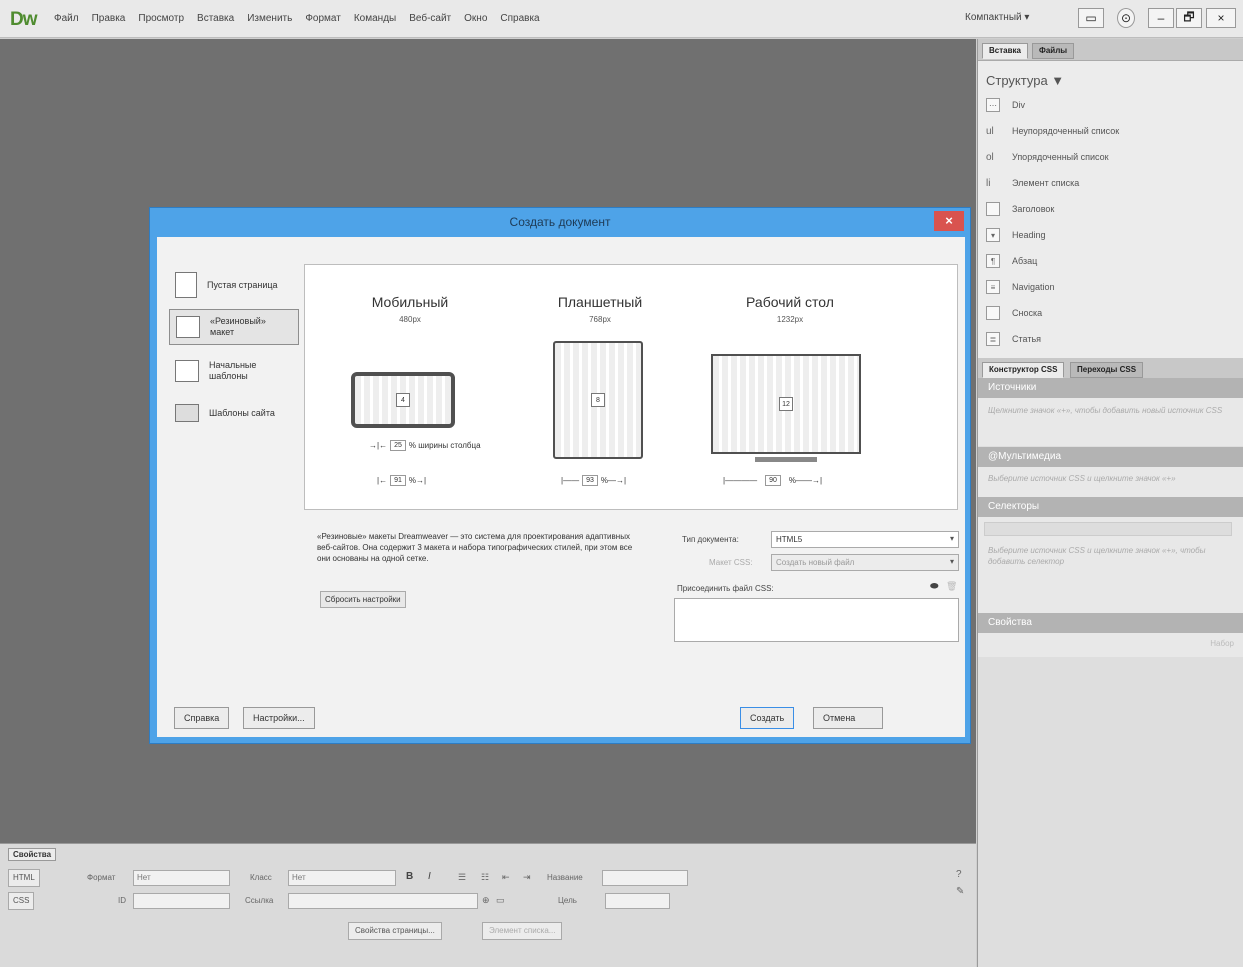 The height and width of the screenshot is (967, 1243). Describe the element at coordinates (24, 878) in the screenshot. I see `html-mode-button: HTML` at that location.